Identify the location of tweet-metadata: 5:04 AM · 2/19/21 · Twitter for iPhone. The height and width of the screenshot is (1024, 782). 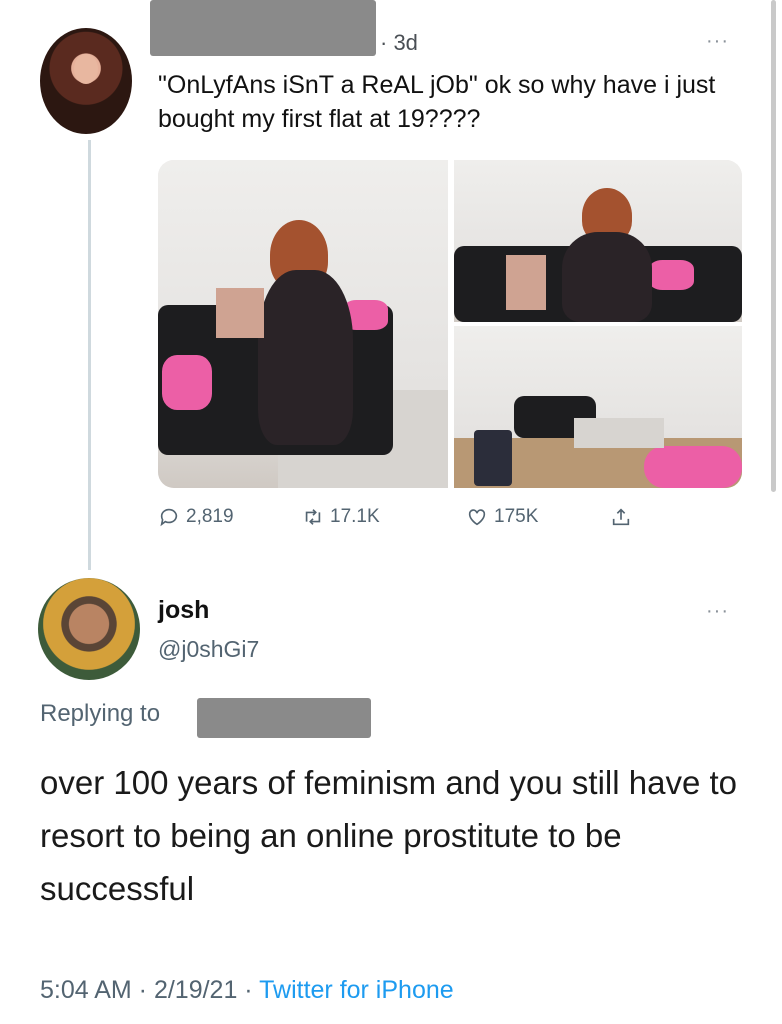
(247, 990).